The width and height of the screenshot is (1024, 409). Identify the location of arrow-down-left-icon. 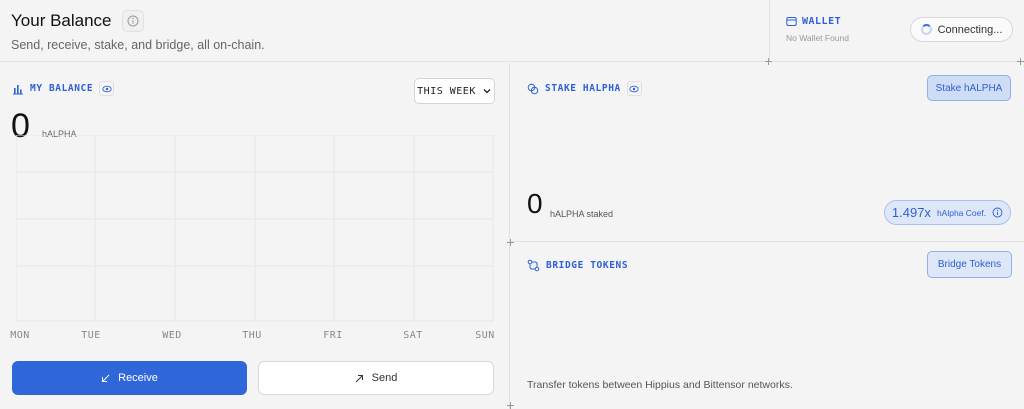
(106, 378).